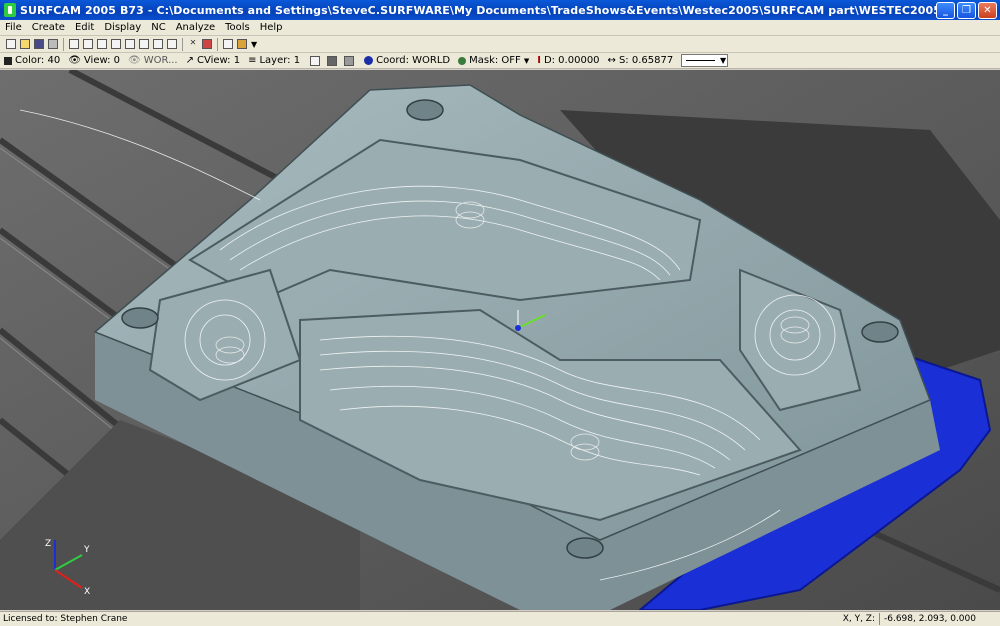 This screenshot has width=1000, height=626. Describe the element at coordinates (349, 60) in the screenshot. I see `solid-icon` at that location.